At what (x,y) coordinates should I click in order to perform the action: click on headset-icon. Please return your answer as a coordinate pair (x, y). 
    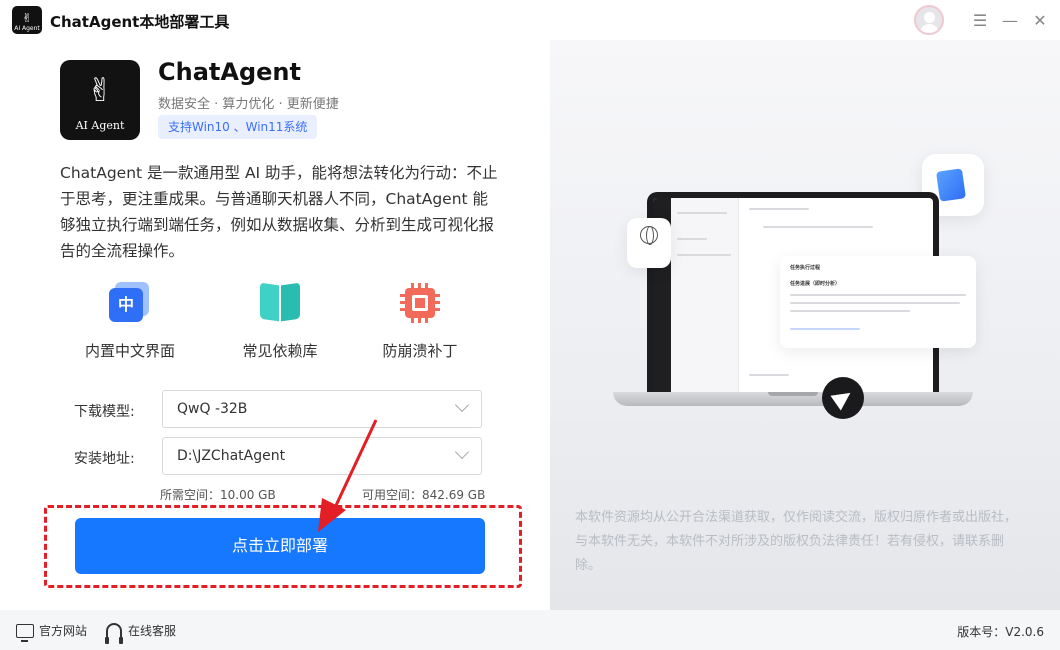
    Looking at the image, I should click on (114, 633).